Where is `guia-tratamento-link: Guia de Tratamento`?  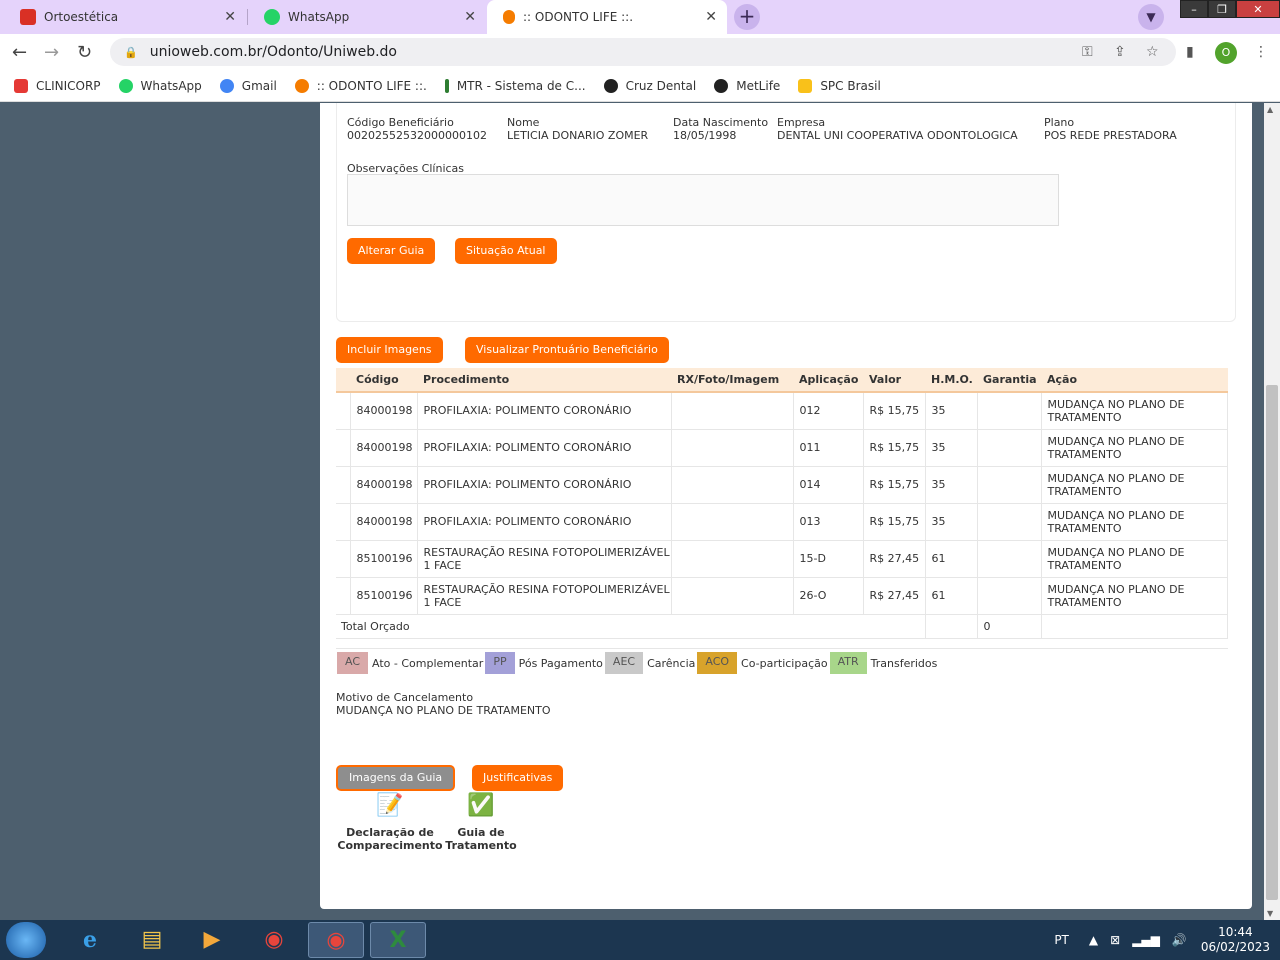
guia-tratamento-link: Guia de Tratamento is located at coordinates (481, 839).